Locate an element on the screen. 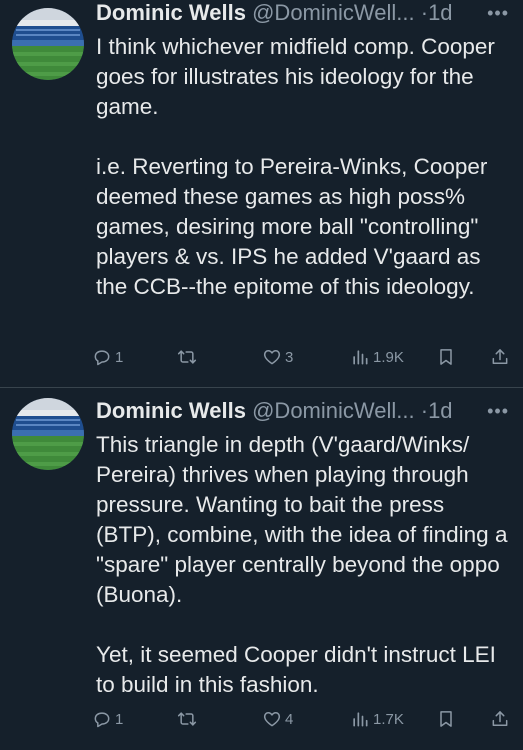 This screenshot has width=523, height=750. like-button: 4 is located at coordinates (277, 719).